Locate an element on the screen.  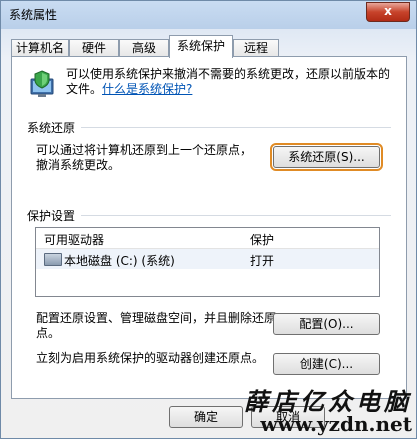
hard-disk-icon is located at coordinates (53, 259).